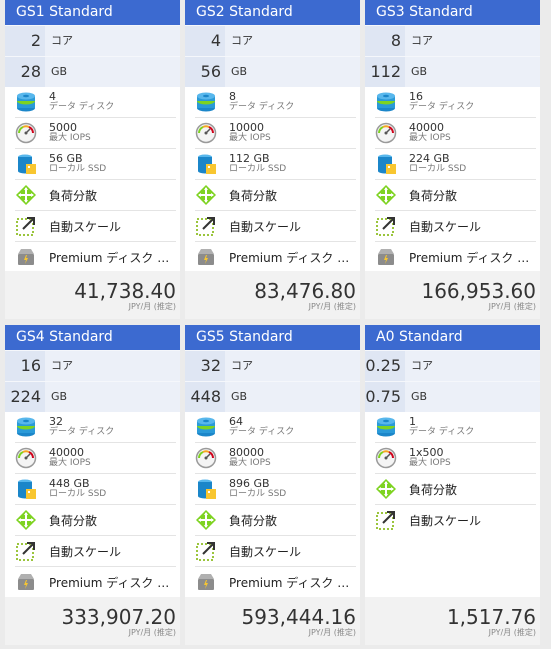 This screenshot has height=649, width=551. What do you see at coordinates (205, 72) in the screenshot?
I see `ram-value: 56` at bounding box center [205, 72].